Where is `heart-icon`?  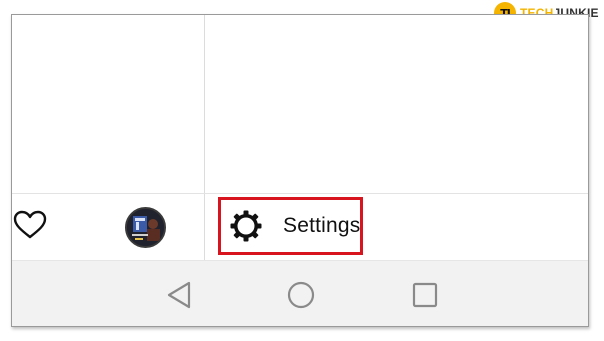 heart-icon is located at coordinates (30, 225).